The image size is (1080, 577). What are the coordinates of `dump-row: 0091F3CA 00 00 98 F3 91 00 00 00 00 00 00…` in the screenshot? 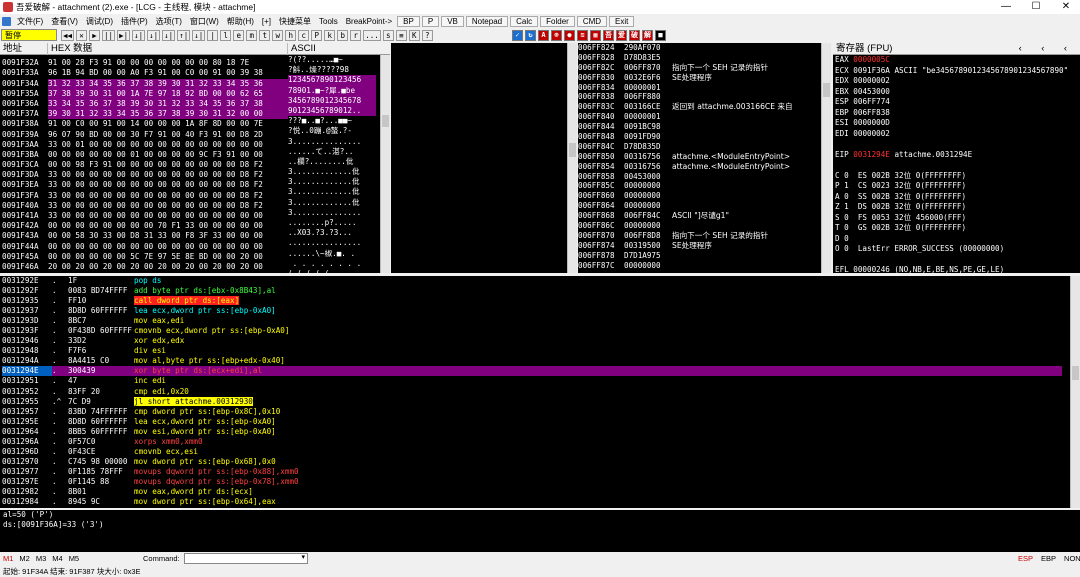 It's located at (189, 163).